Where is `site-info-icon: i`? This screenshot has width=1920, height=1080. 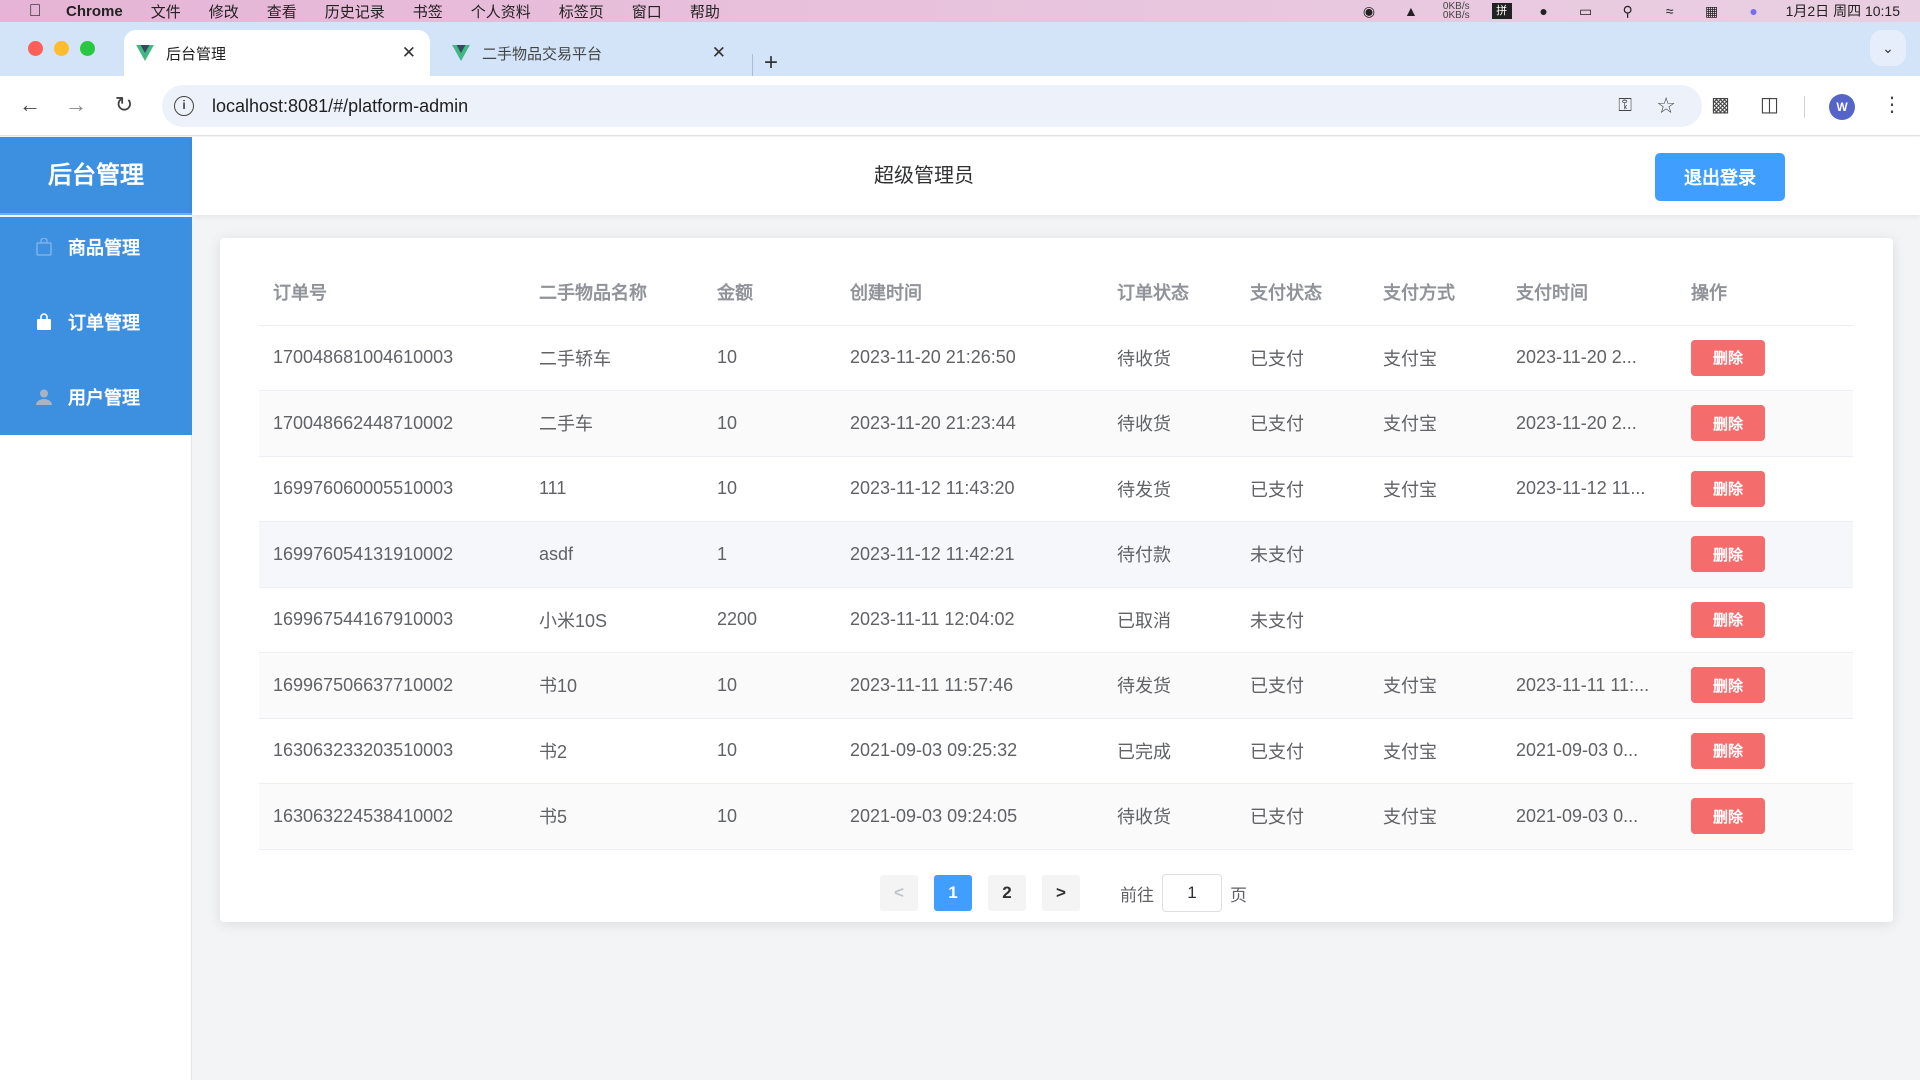 site-info-icon: i is located at coordinates (184, 106).